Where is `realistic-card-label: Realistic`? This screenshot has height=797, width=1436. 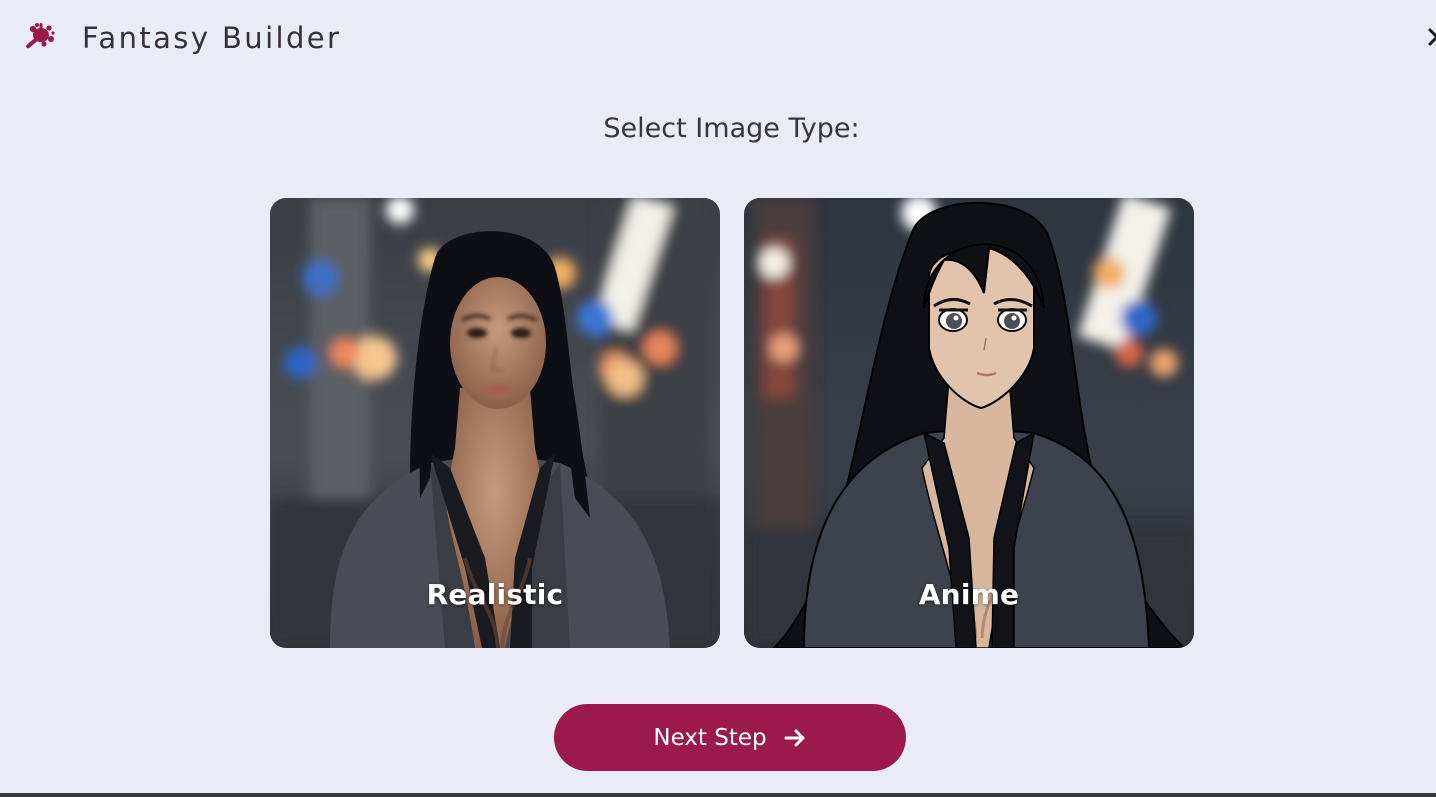
realistic-card-label: Realistic is located at coordinates (495, 594).